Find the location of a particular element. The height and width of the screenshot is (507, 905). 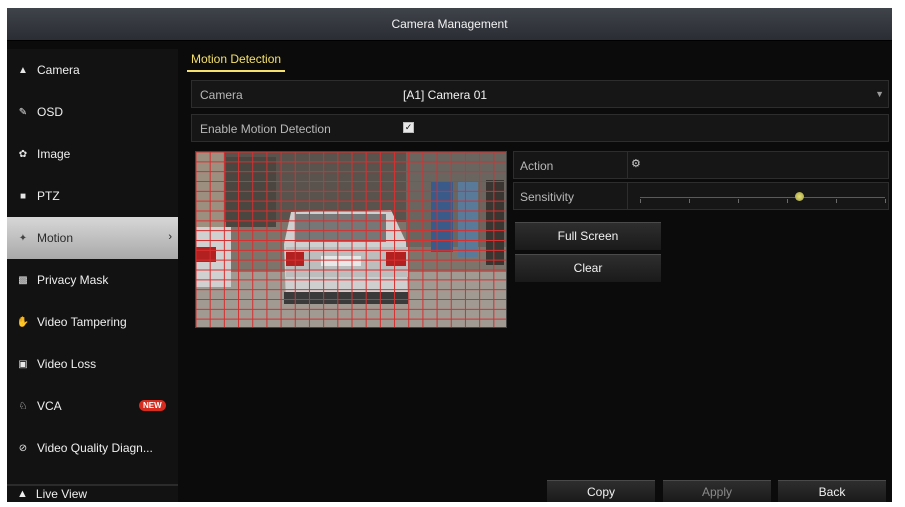

sidebar-item-privacy-mask: ▩ Privacy Mask is located at coordinates (92, 280).